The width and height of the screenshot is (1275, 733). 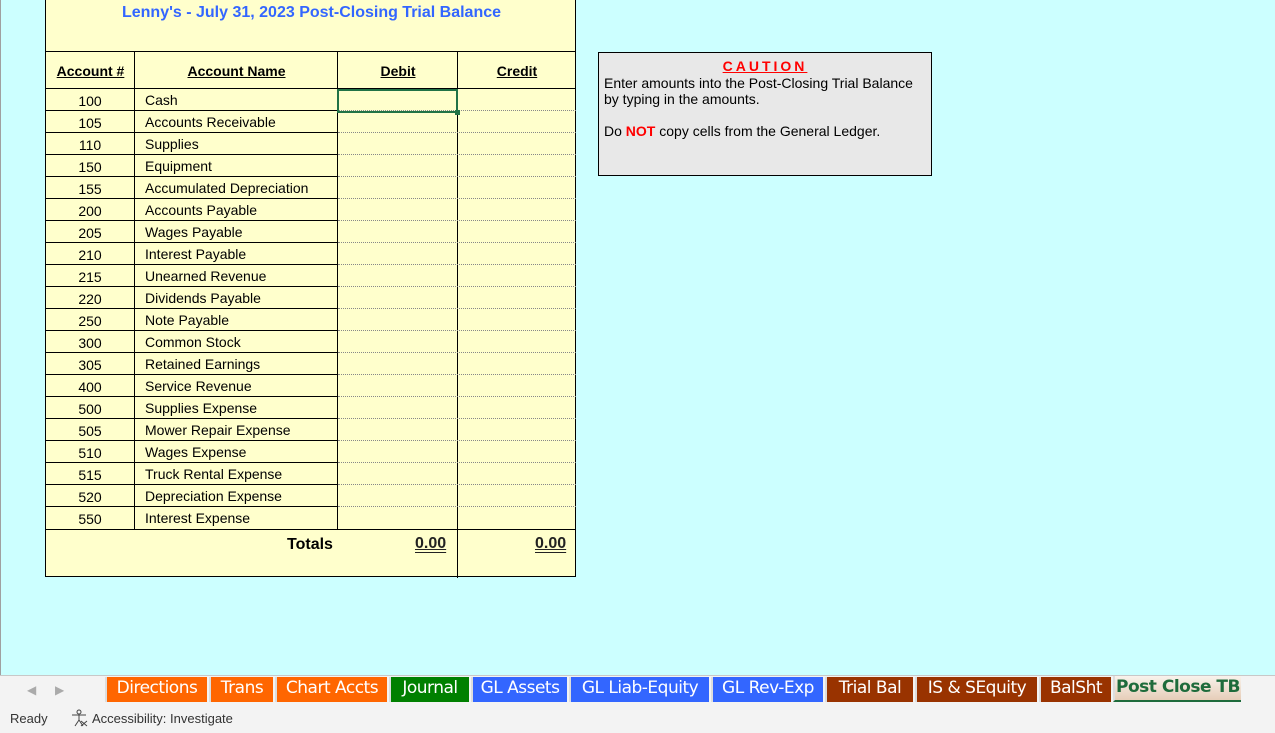 I want to click on account-name: Supplies, so click(x=172, y=144).